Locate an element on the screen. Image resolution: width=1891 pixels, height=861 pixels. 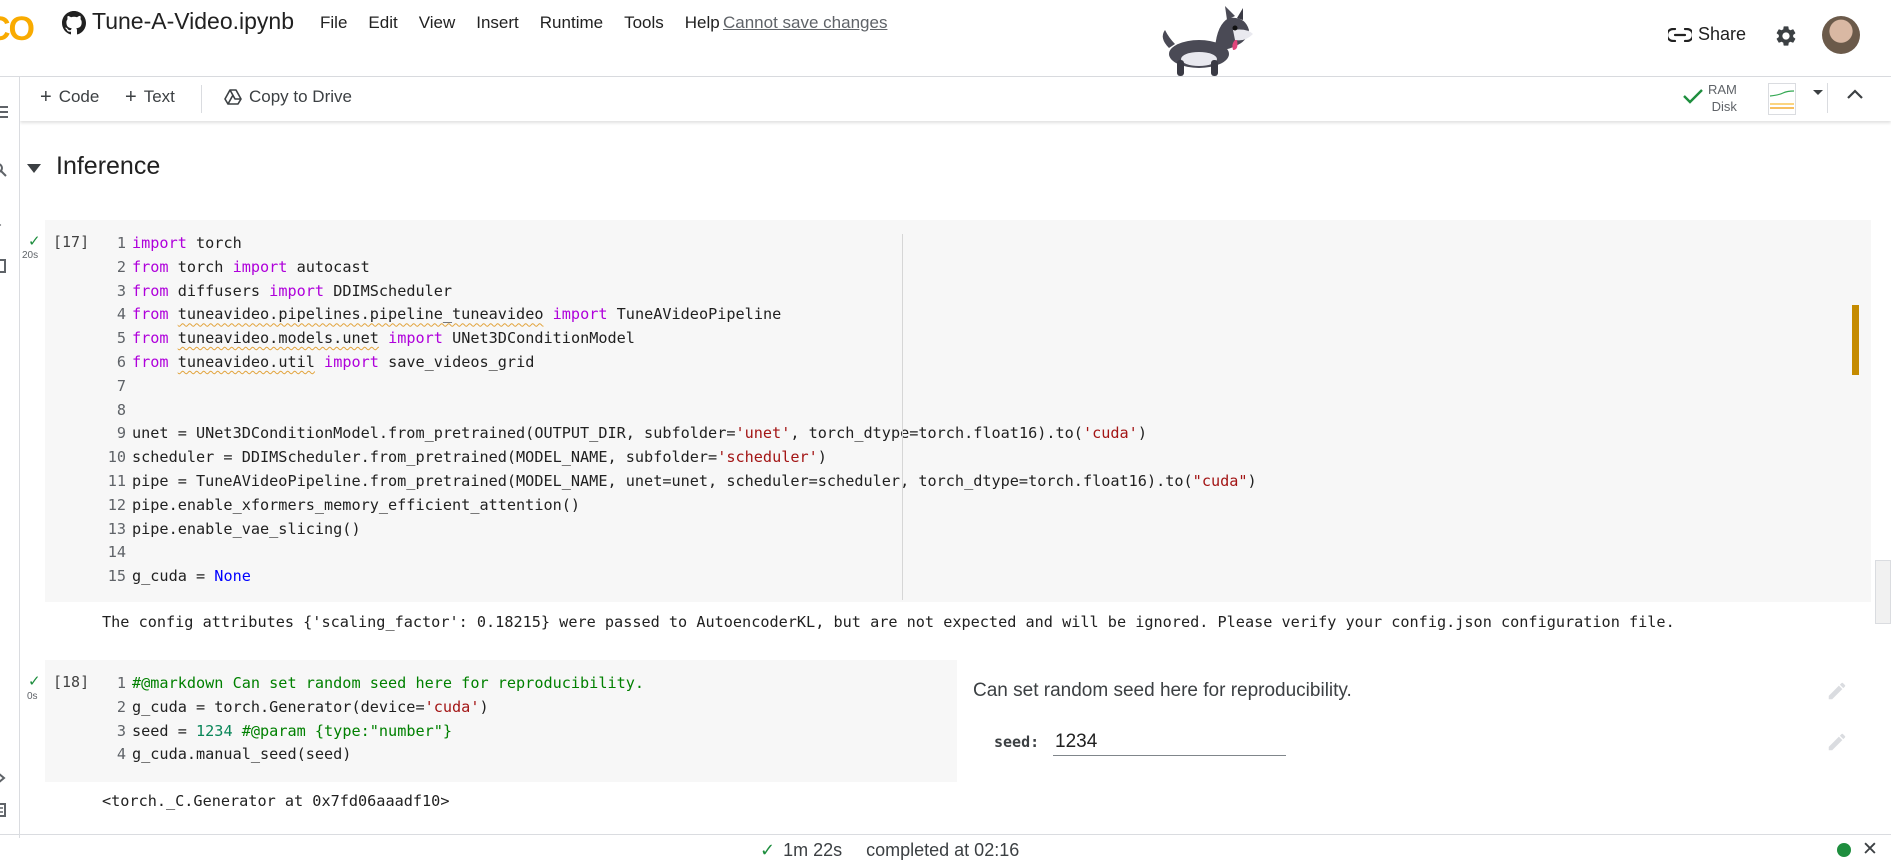
seed-label: seed: is located at coordinates (1017, 742).